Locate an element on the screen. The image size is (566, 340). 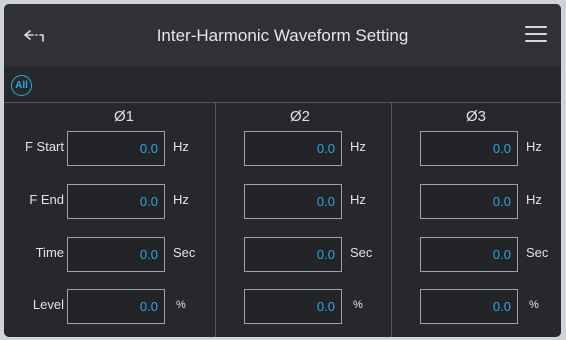
phase-1-time-field: 0.0 is located at coordinates (116, 254).